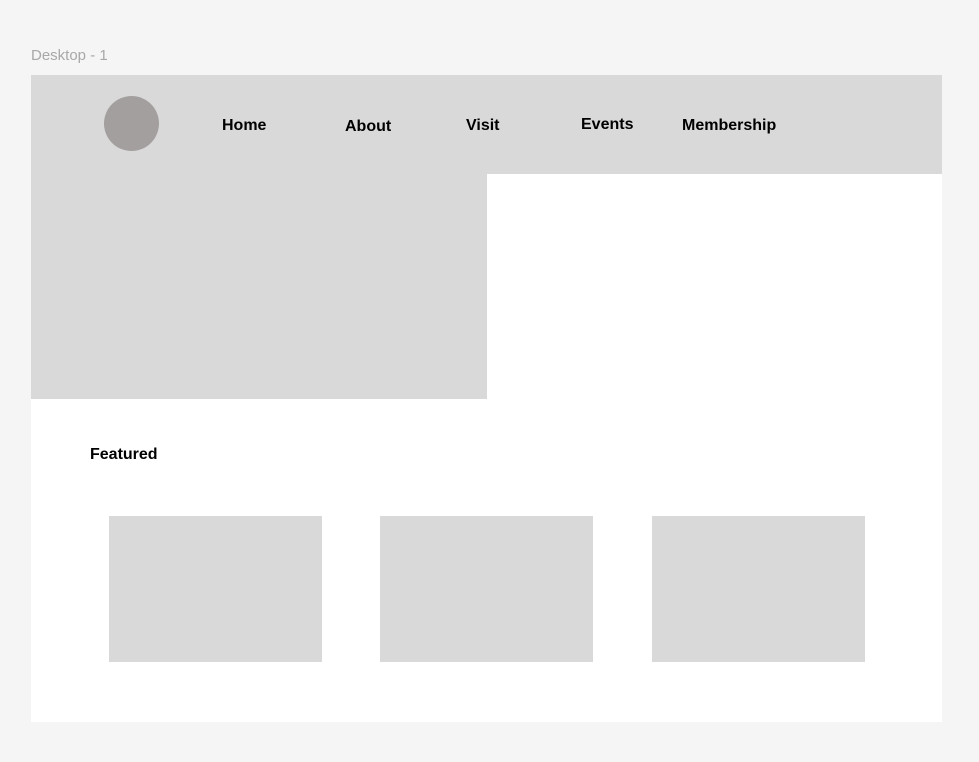 The width and height of the screenshot is (979, 762). What do you see at coordinates (729, 126) in the screenshot?
I see `nav-membership: Membership` at bounding box center [729, 126].